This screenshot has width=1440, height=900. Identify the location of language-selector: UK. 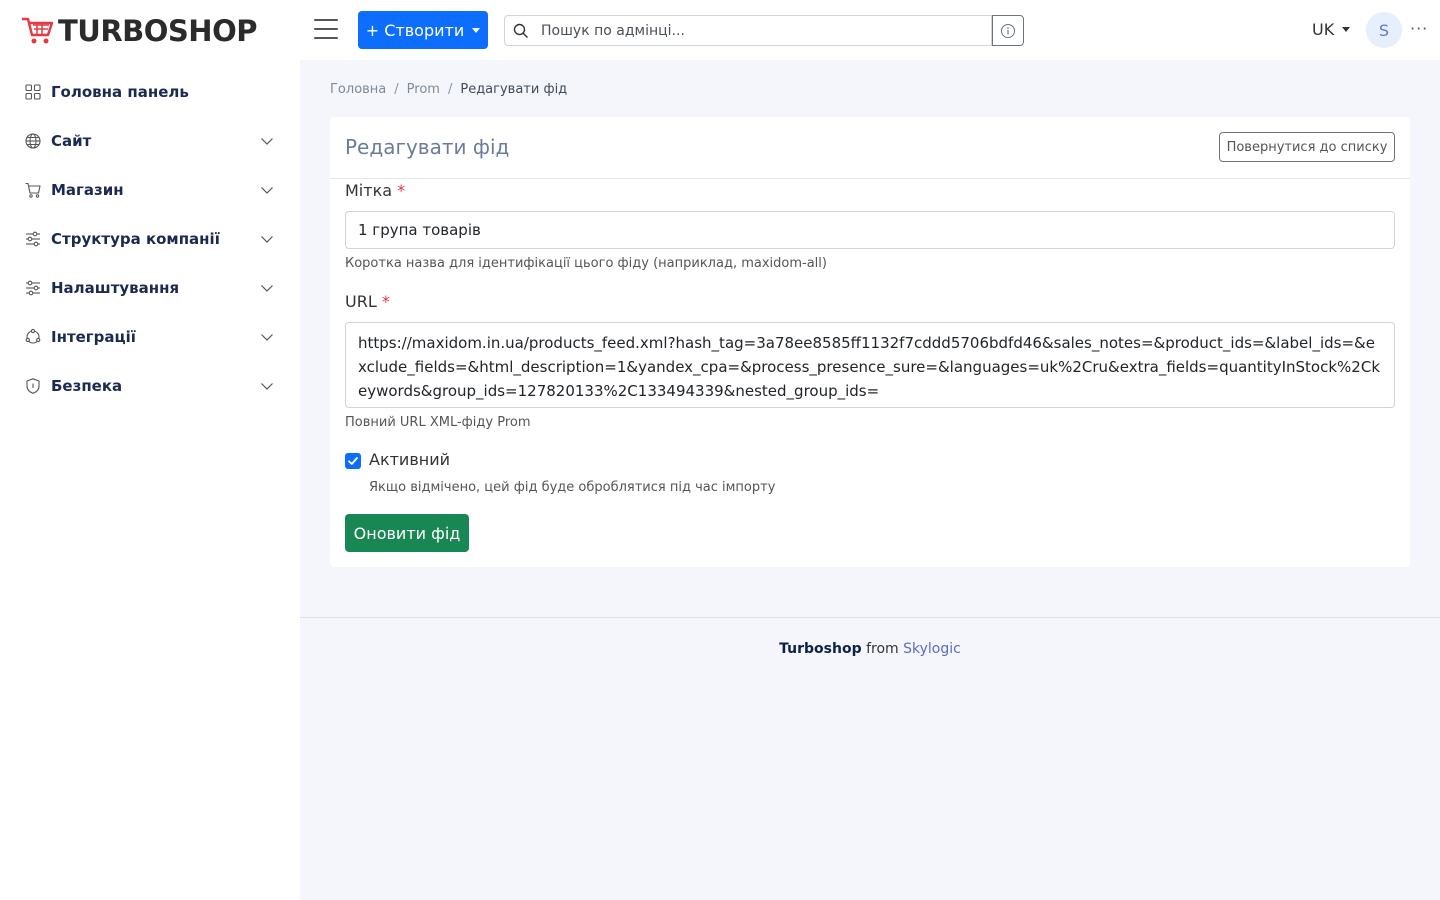
(1331, 29).